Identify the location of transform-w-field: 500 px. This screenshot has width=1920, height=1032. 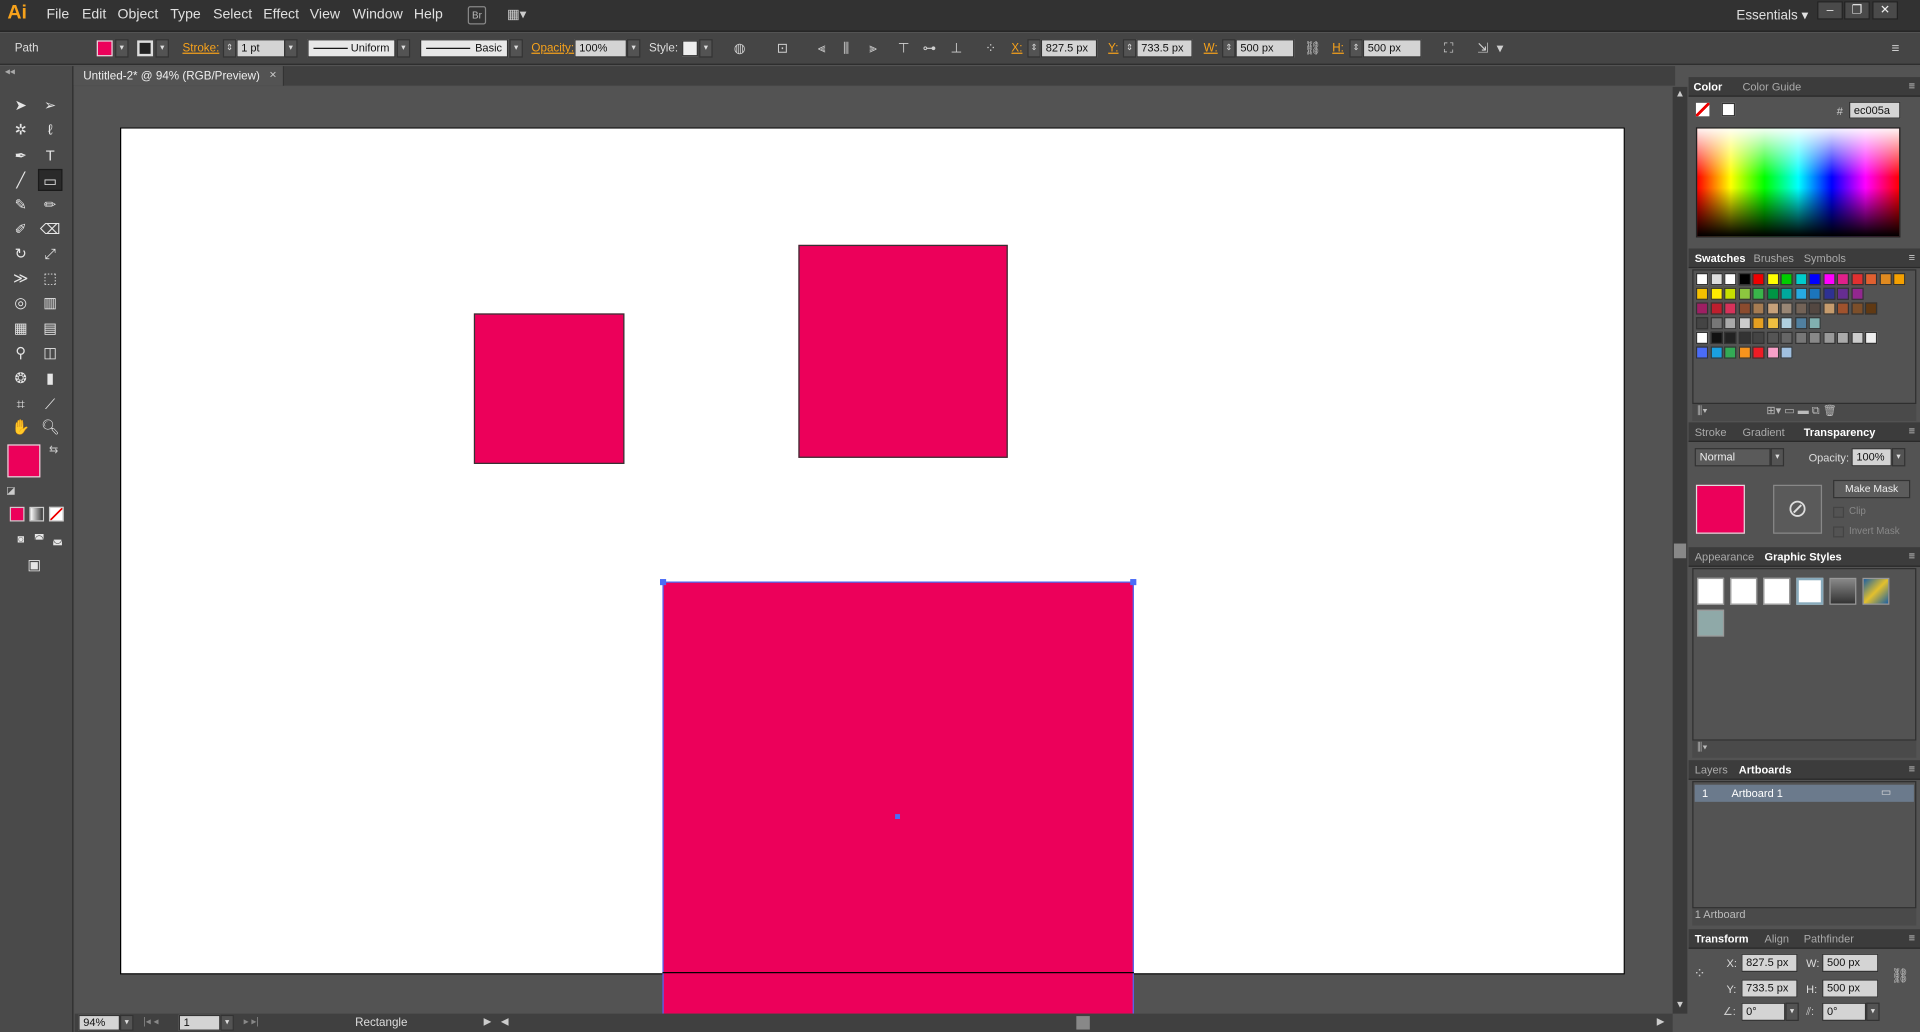
(1850, 963).